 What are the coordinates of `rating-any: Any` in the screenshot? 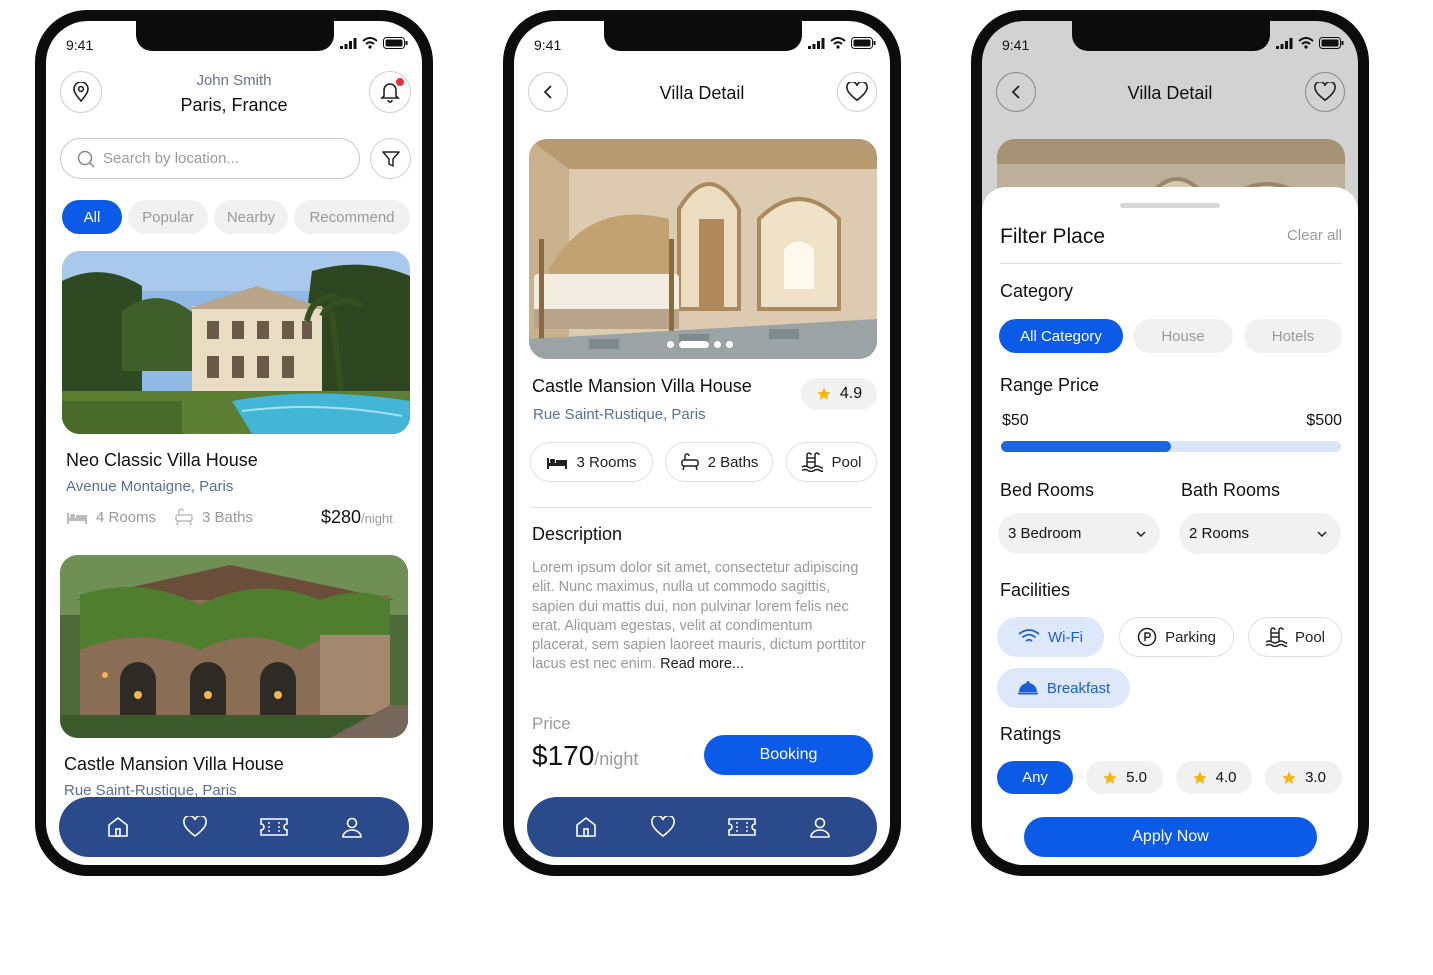 It's located at (1035, 777).